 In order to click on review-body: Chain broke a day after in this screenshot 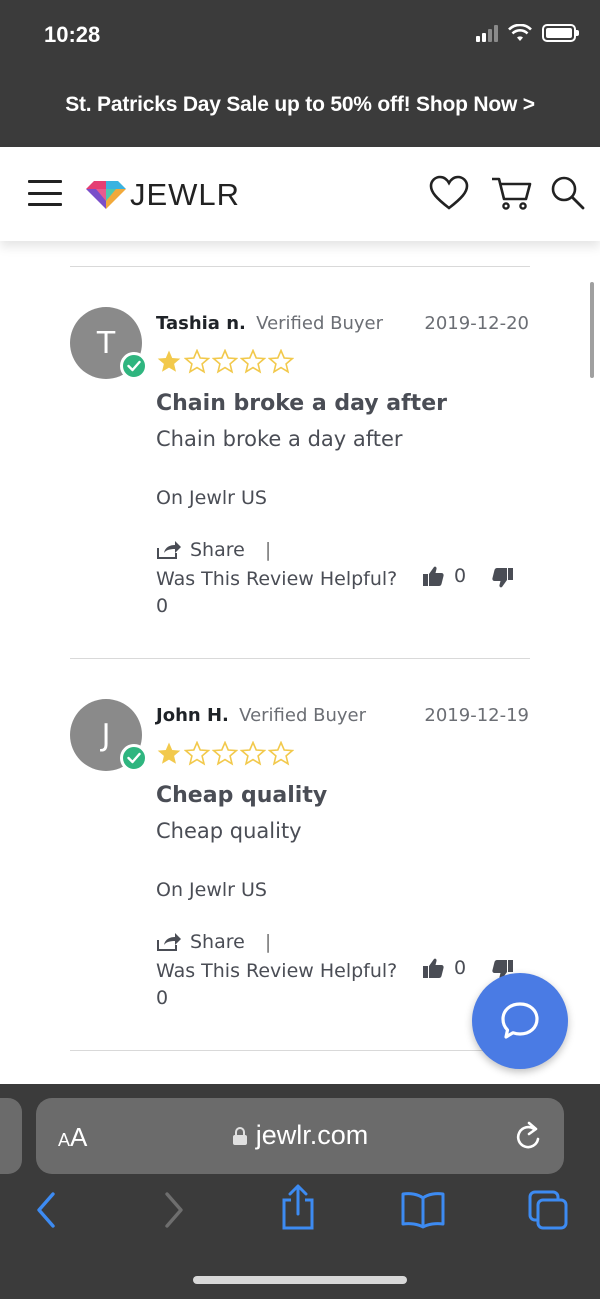, I will do `click(279, 439)`.